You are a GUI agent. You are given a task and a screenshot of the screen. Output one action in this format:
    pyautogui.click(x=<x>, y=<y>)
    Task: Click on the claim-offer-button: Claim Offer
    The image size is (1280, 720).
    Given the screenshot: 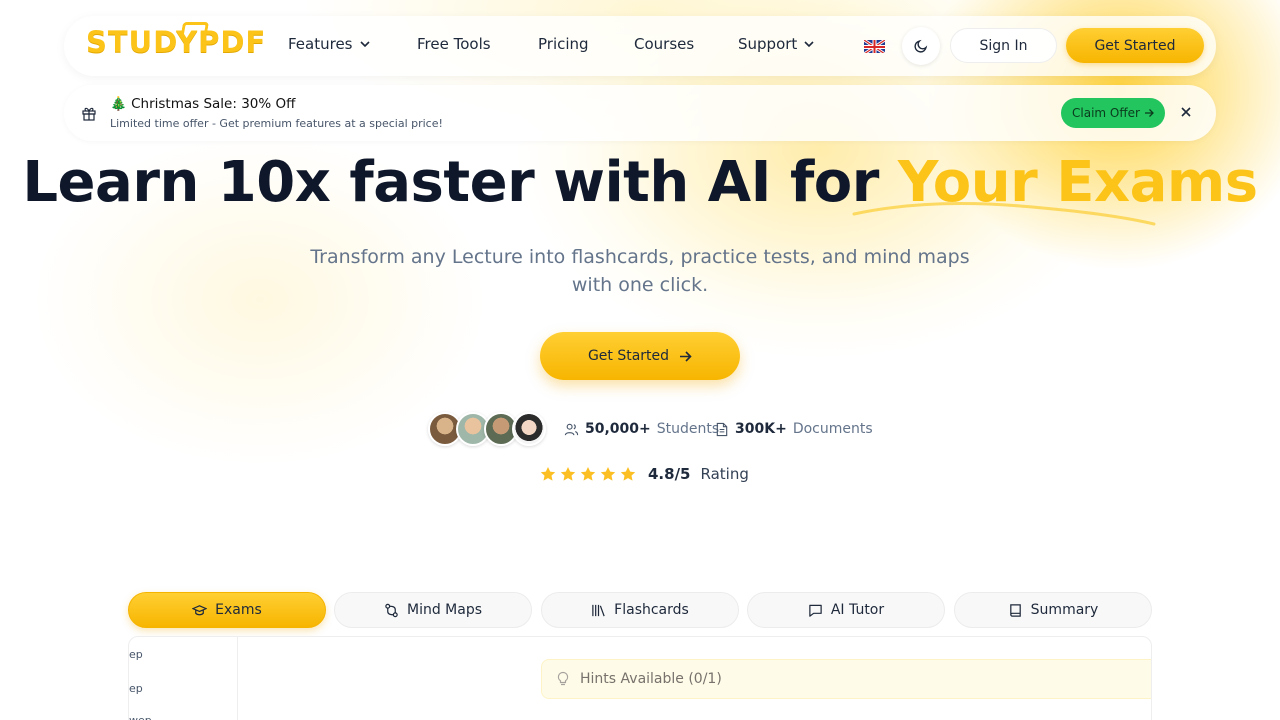 What is the action you would take?
    pyautogui.click(x=1113, y=113)
    